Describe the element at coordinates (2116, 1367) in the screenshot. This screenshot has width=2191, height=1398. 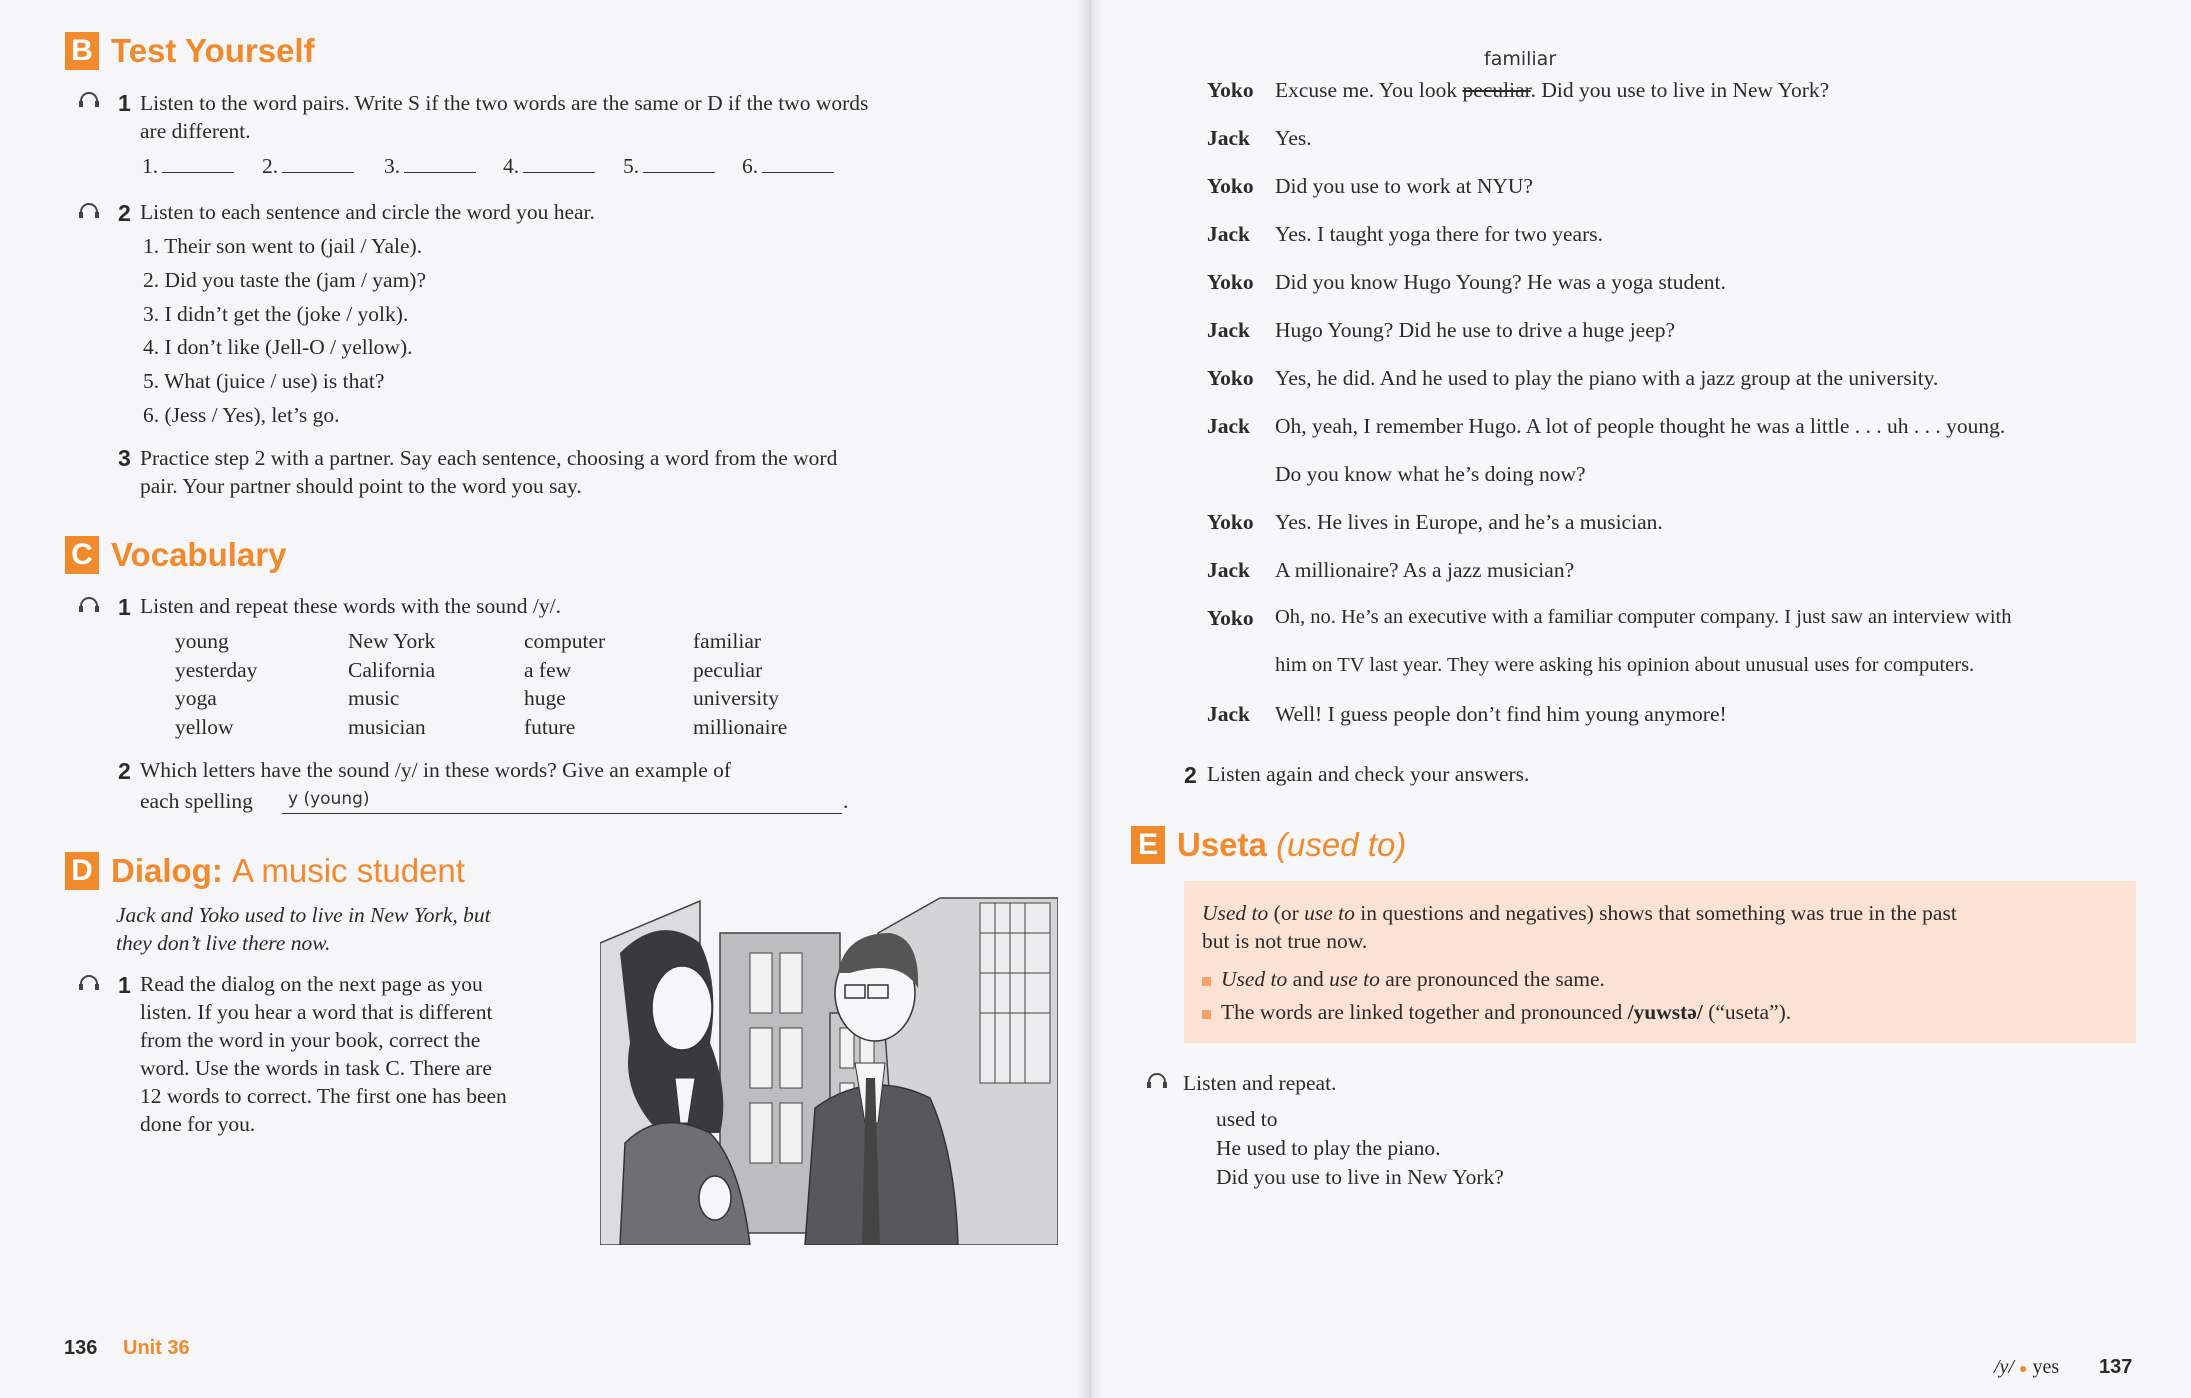
I see `page-number: 137` at that location.